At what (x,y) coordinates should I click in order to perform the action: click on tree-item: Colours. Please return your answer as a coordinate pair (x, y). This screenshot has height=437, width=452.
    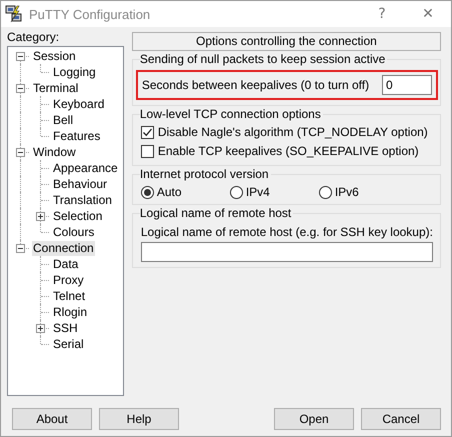
    Looking at the image, I should click on (74, 232).